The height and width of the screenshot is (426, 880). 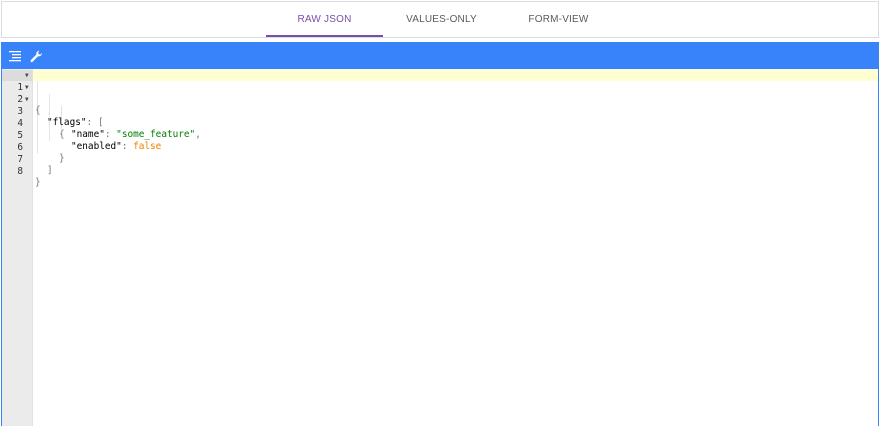 What do you see at coordinates (67, 123) in the screenshot?
I see `key-token: "flags"` at bounding box center [67, 123].